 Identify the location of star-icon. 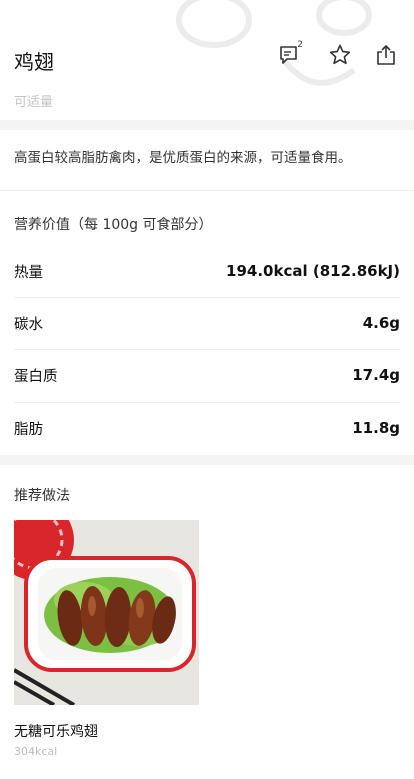
(340, 54).